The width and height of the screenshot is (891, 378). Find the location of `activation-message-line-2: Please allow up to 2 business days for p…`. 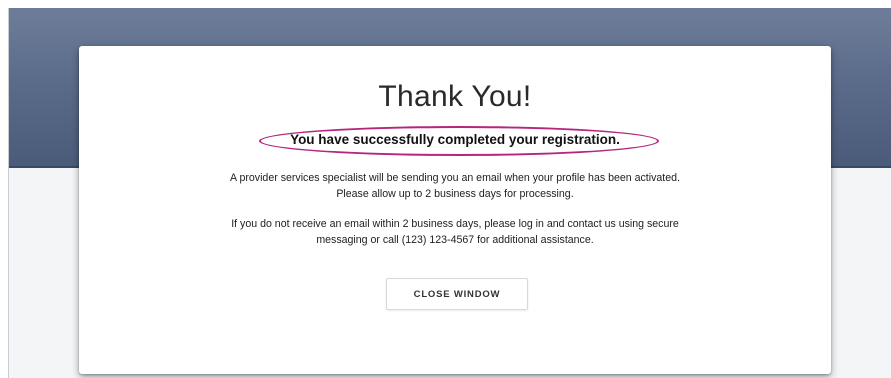

activation-message-line-2: Please allow up to 2 business days for p… is located at coordinates (455, 194).